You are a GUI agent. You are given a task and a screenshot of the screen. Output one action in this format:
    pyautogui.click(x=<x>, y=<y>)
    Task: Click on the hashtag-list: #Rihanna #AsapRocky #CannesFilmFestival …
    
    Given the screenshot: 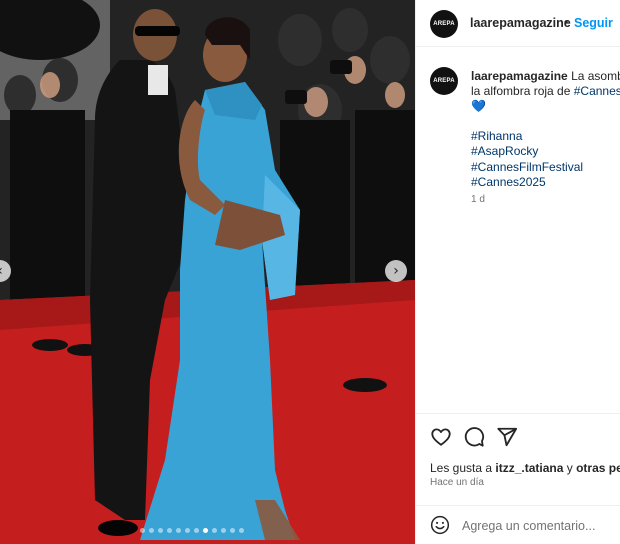 What is the action you would take?
    pyautogui.click(x=527, y=159)
    